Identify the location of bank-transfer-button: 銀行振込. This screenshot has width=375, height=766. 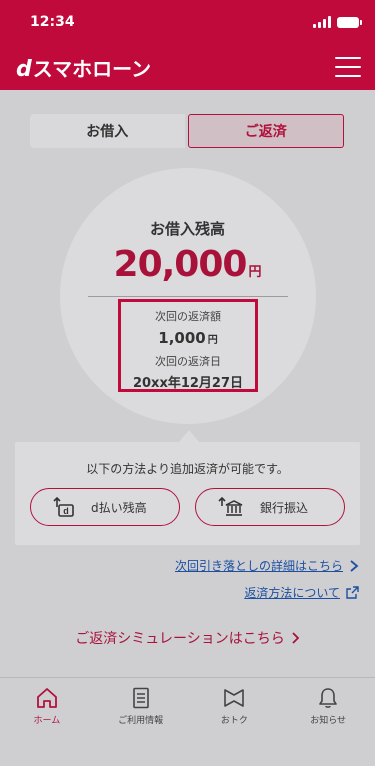
(270, 507).